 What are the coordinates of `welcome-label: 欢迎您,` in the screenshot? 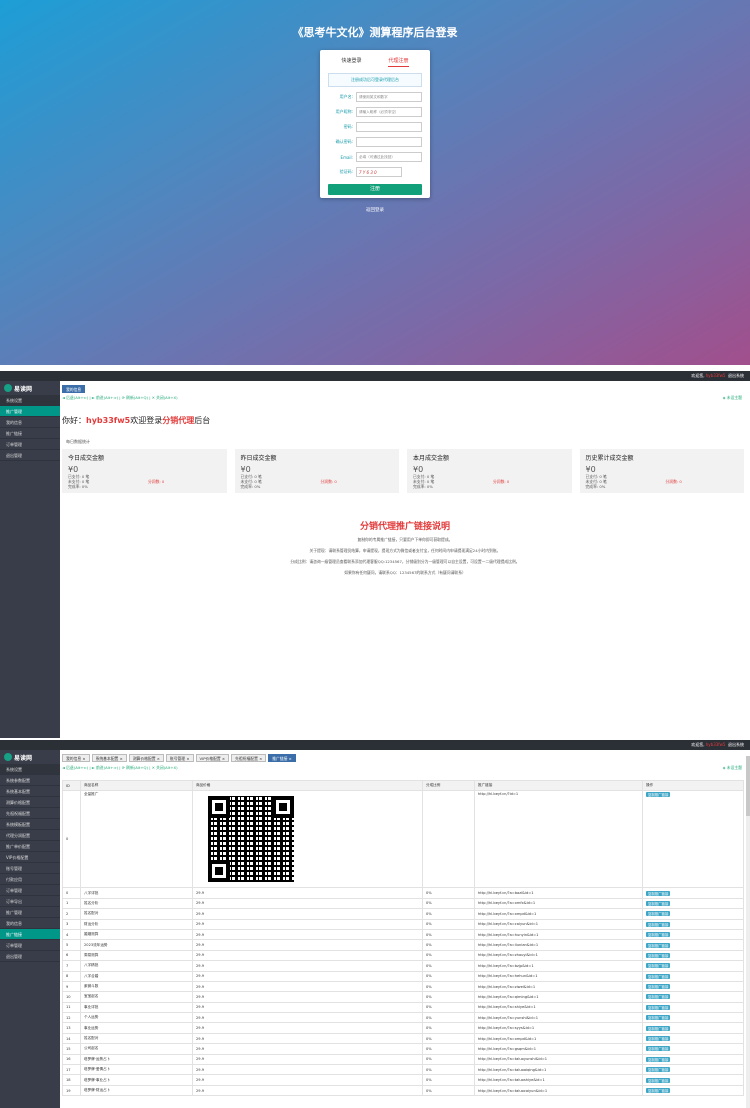 It's located at (698, 375).